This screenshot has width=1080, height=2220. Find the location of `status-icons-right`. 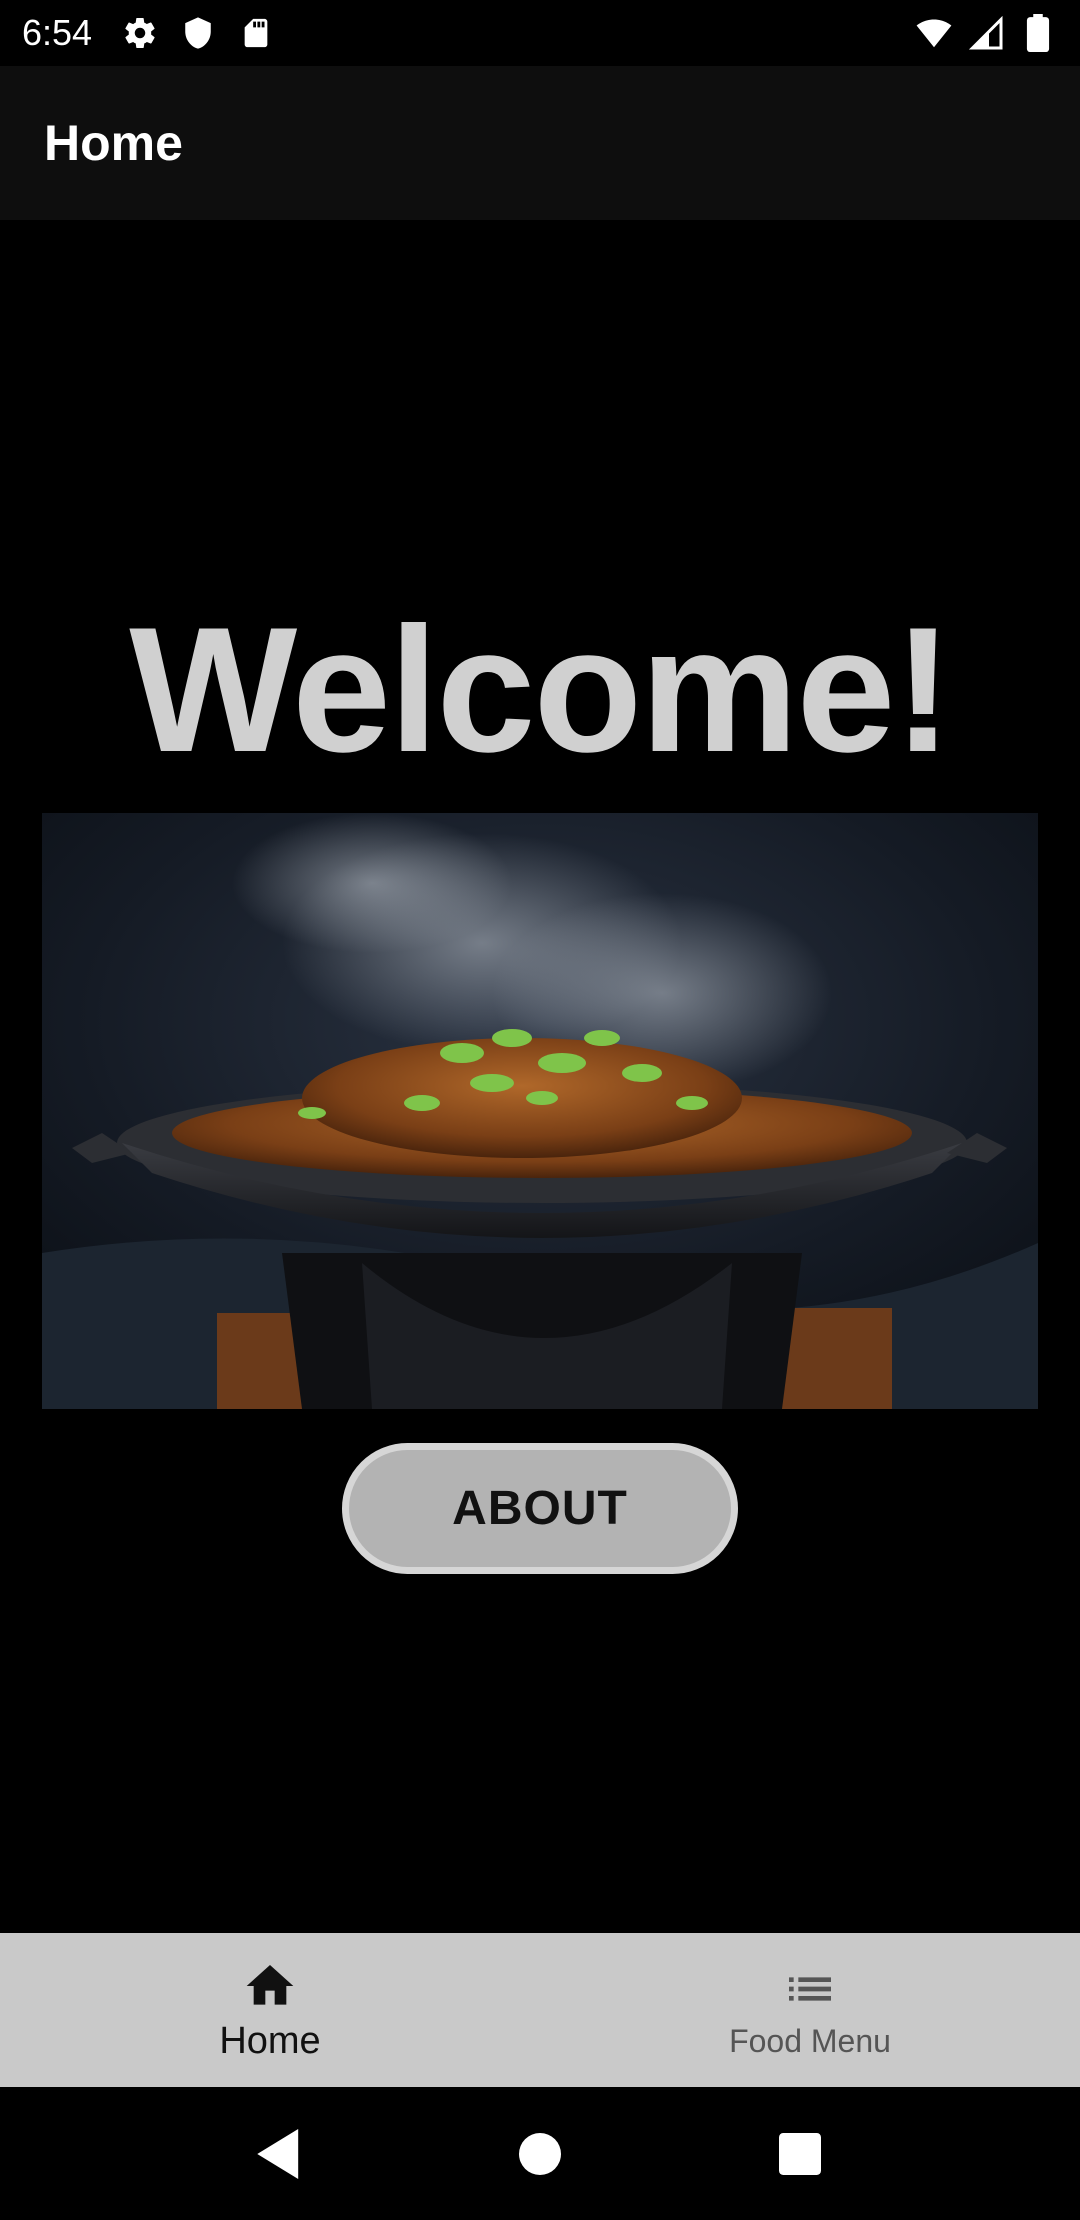

status-icons-right is located at coordinates (986, 33).